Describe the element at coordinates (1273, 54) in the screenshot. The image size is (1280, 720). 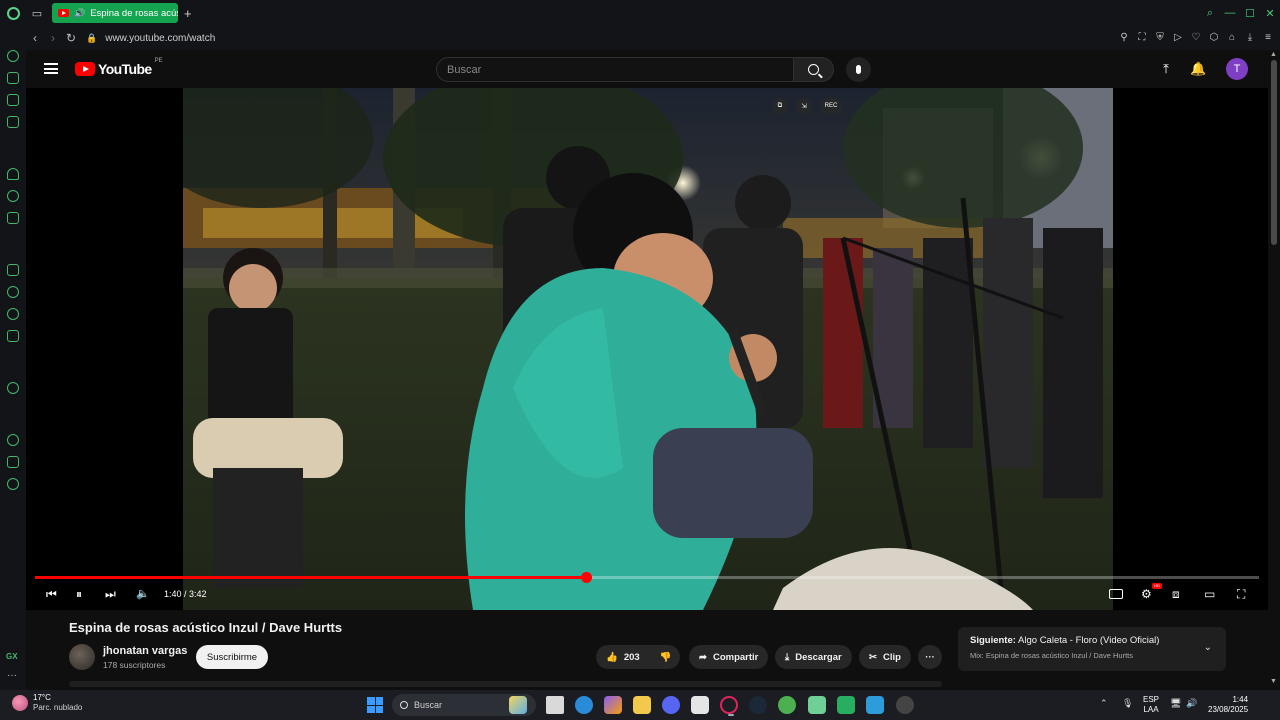
I see `scroll-up-icon: ▲` at that location.